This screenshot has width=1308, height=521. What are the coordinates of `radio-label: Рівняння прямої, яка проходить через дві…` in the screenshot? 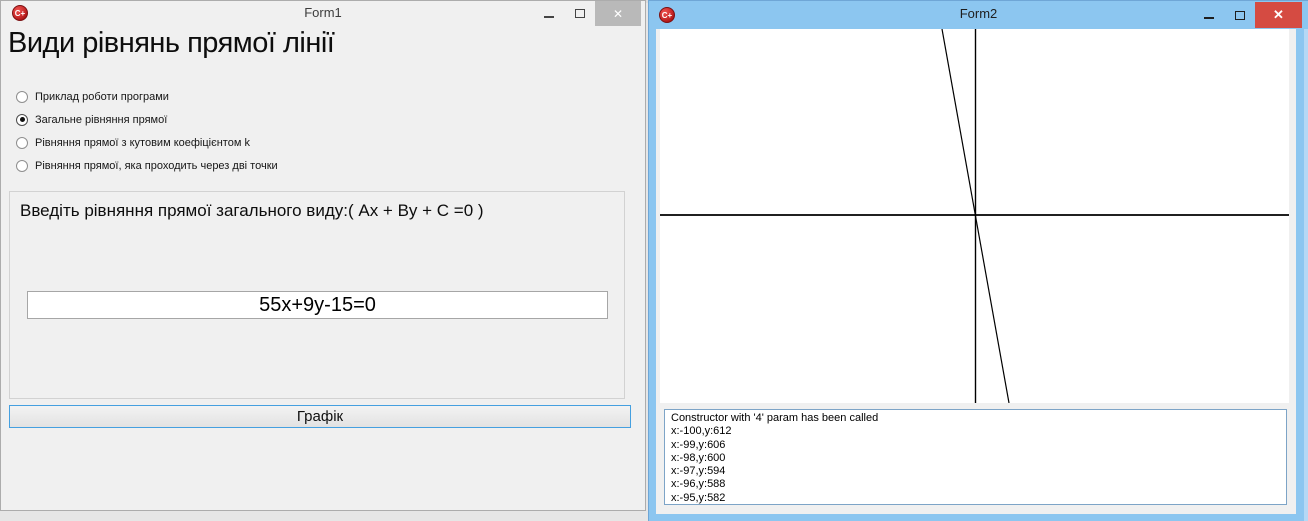 It's located at (156, 165).